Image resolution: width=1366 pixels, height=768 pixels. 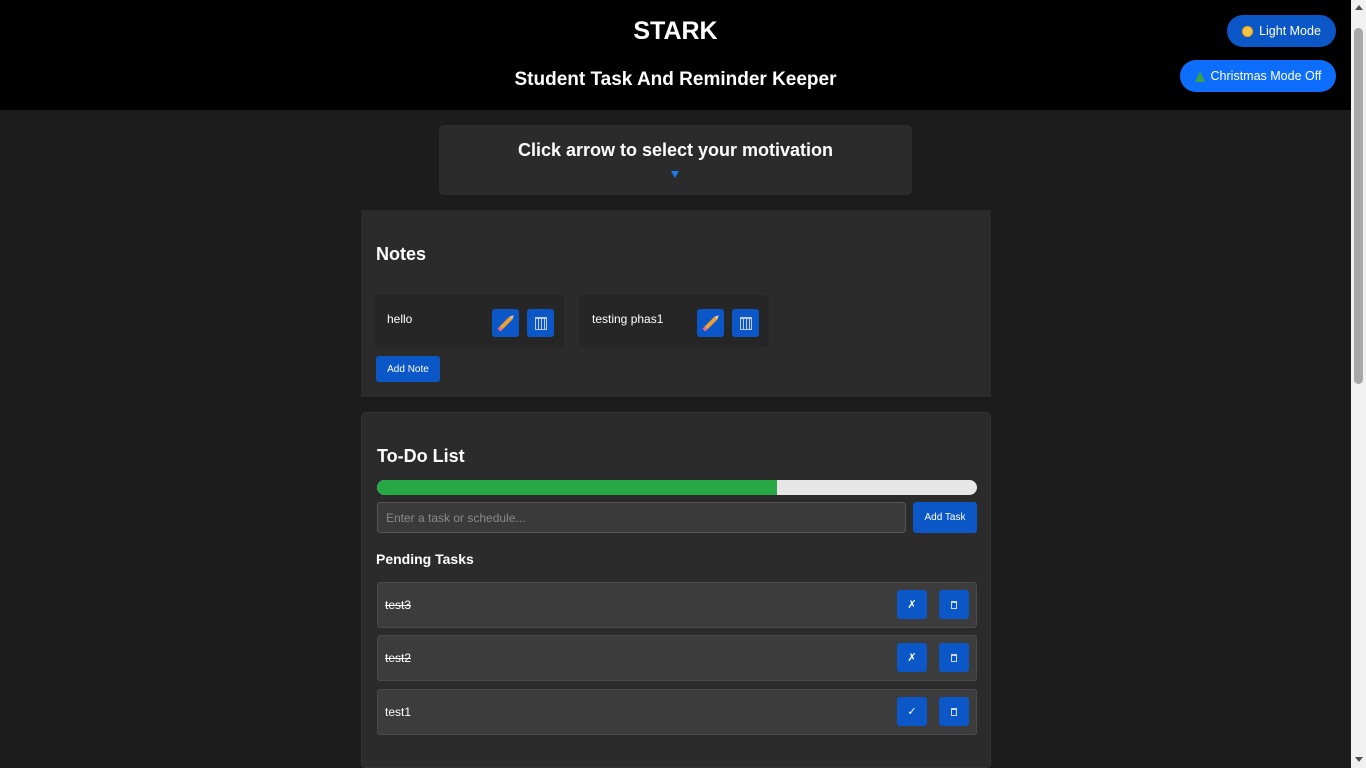 What do you see at coordinates (945, 517) in the screenshot?
I see `add-task-button: Add Task` at bounding box center [945, 517].